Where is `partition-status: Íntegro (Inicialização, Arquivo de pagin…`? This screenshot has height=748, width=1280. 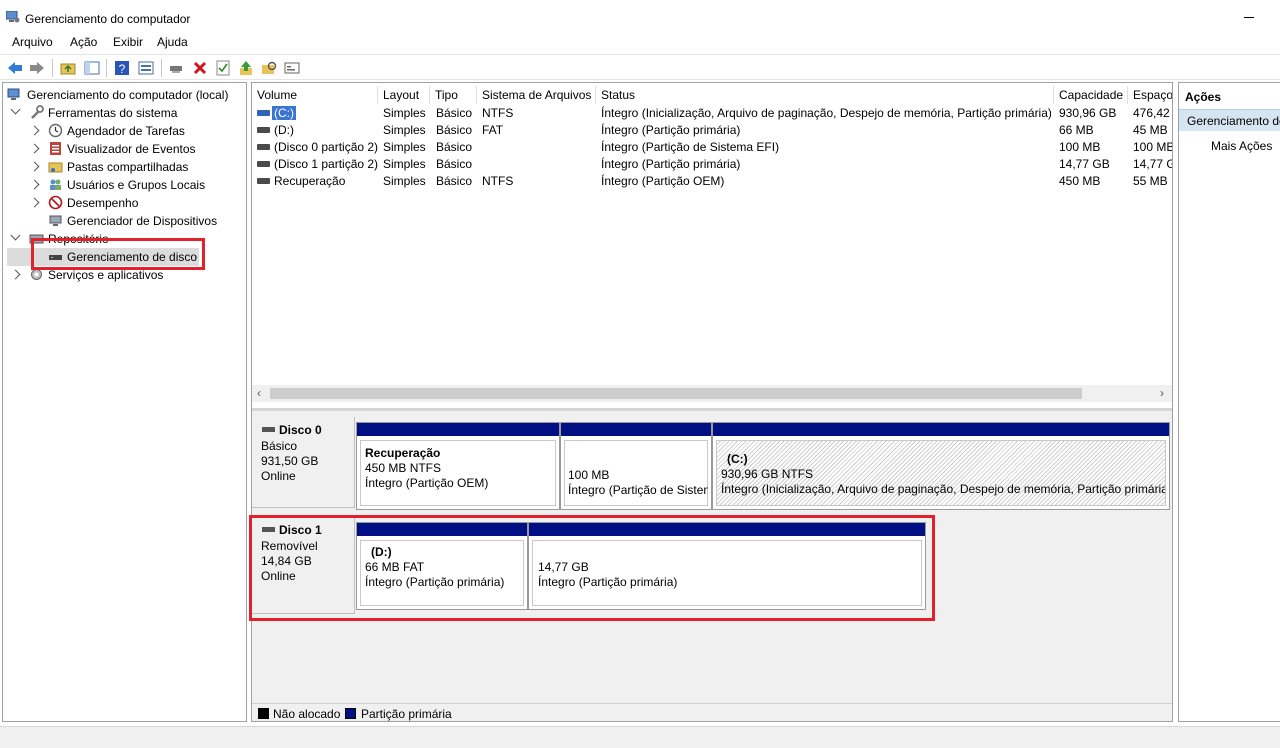
partition-status: Íntegro (Inicialização, Arquivo de pagin… is located at coordinates (943, 489).